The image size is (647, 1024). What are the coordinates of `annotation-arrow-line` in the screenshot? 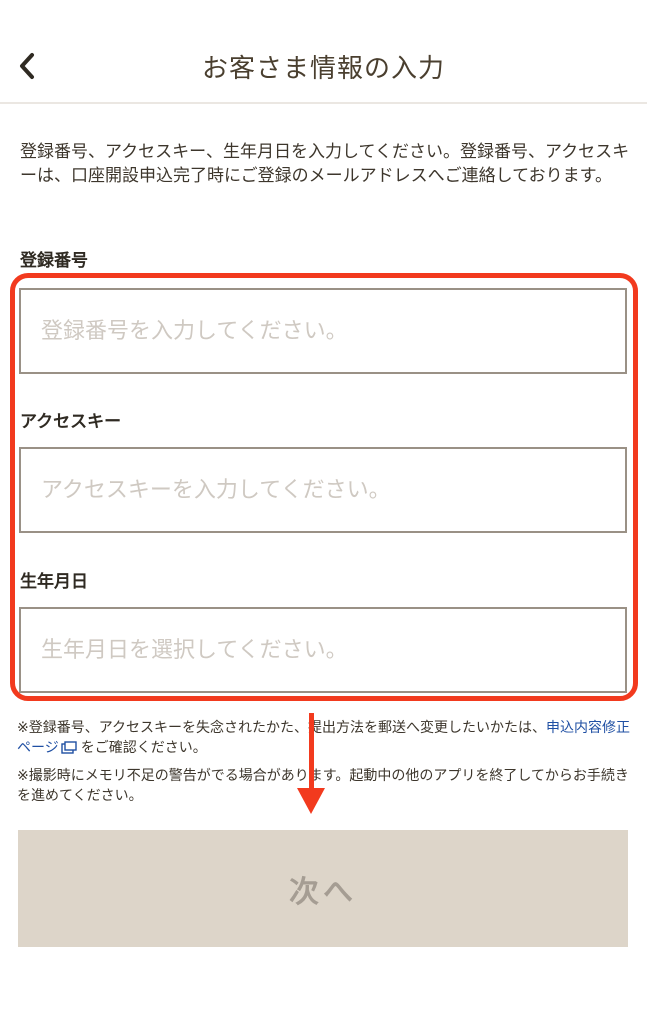 It's located at (311, 753).